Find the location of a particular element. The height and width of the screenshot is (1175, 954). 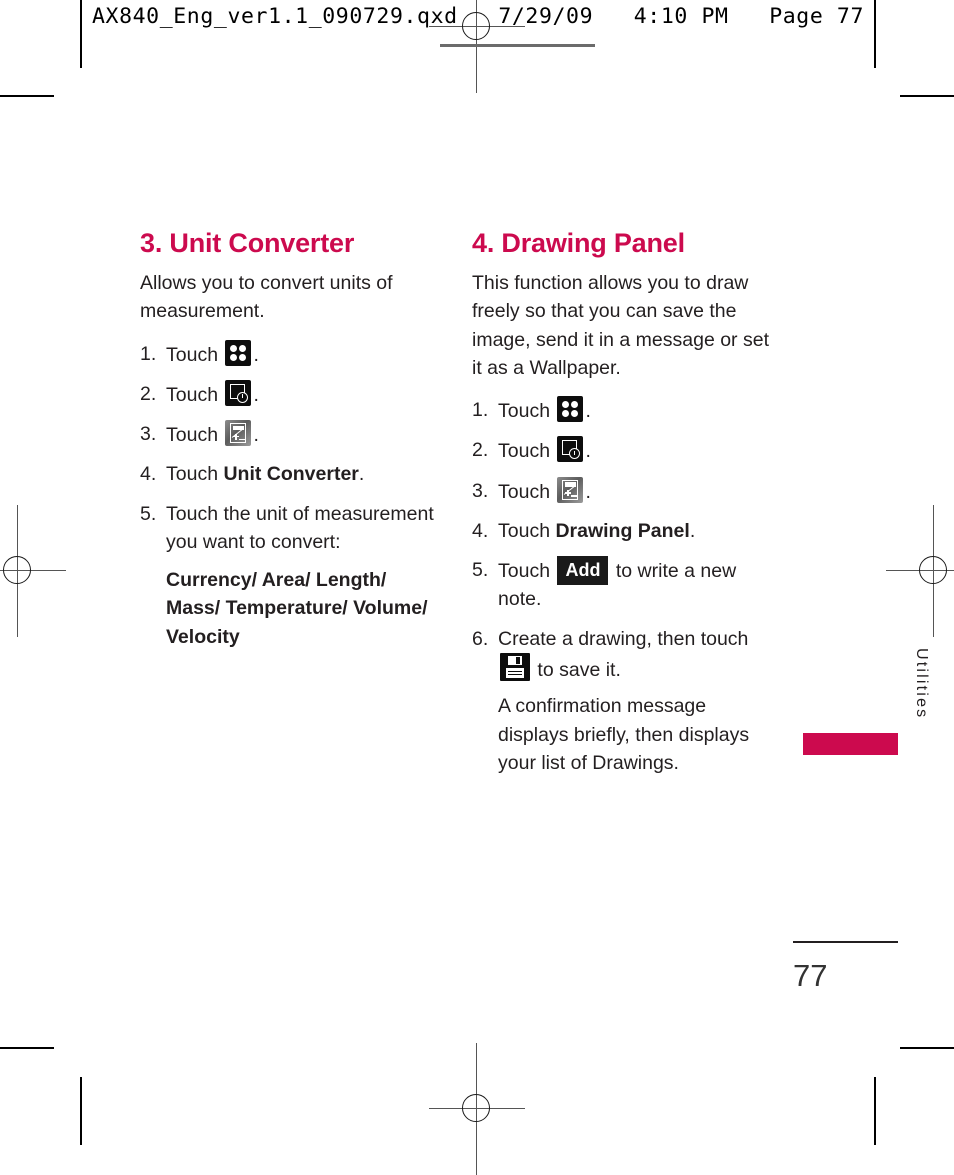

menu-entry-unit-converter: Unit Converter is located at coordinates (290, 474).